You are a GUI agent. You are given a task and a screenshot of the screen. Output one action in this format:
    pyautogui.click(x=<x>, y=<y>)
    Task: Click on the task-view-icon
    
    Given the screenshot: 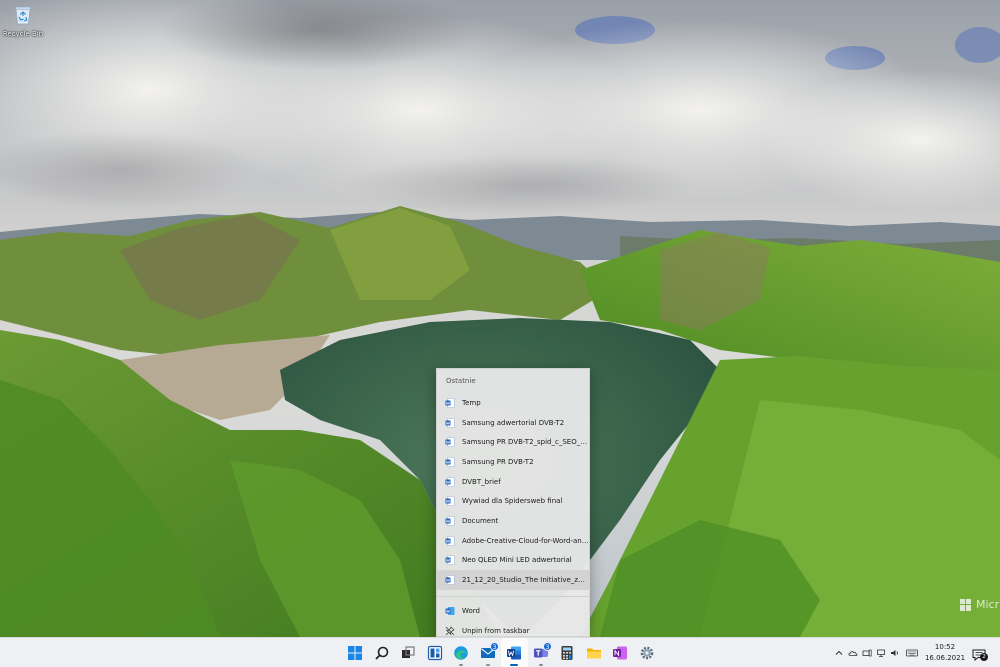 What is the action you would take?
    pyautogui.click(x=408, y=652)
    